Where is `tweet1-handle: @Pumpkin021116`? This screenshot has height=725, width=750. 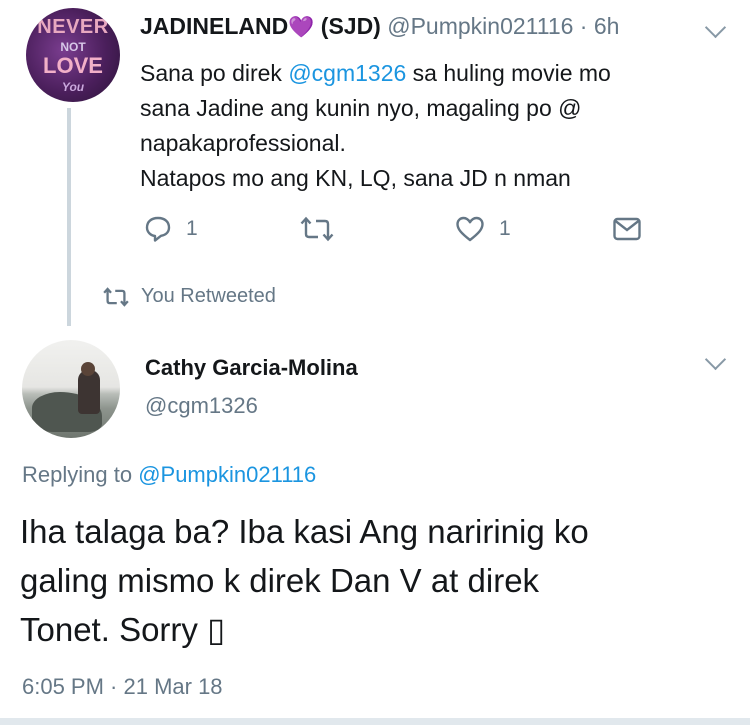 tweet1-handle: @Pumpkin021116 is located at coordinates (480, 26).